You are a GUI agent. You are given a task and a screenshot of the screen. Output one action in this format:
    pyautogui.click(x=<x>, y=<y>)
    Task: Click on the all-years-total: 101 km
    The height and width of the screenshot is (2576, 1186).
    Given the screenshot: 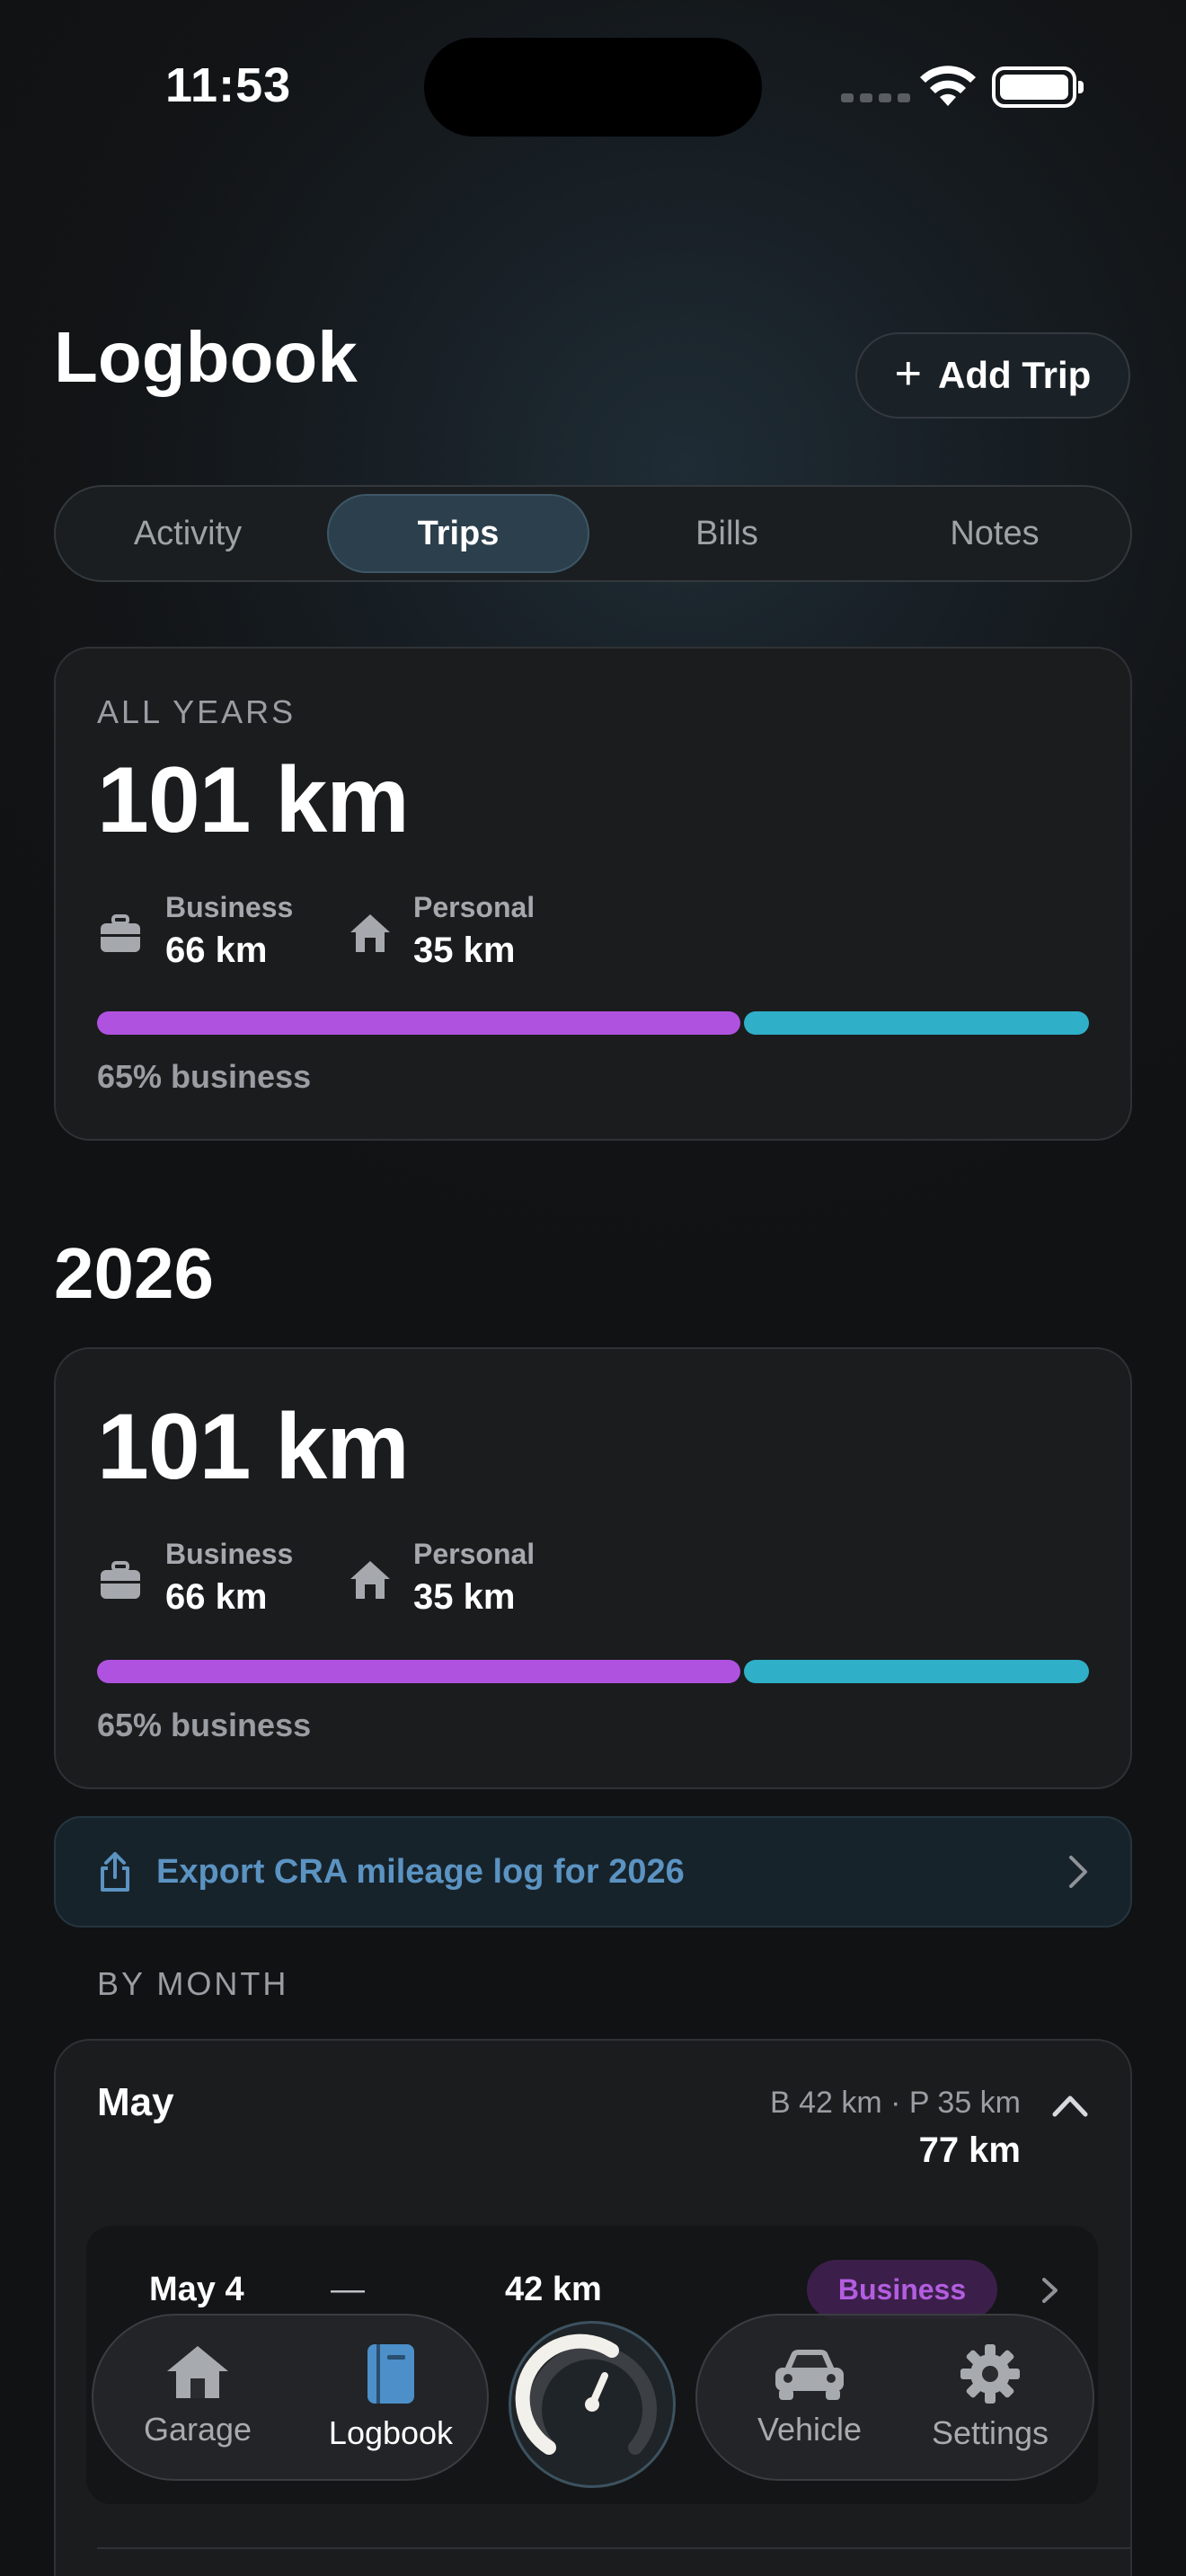 What is the action you would take?
    pyautogui.click(x=253, y=800)
    